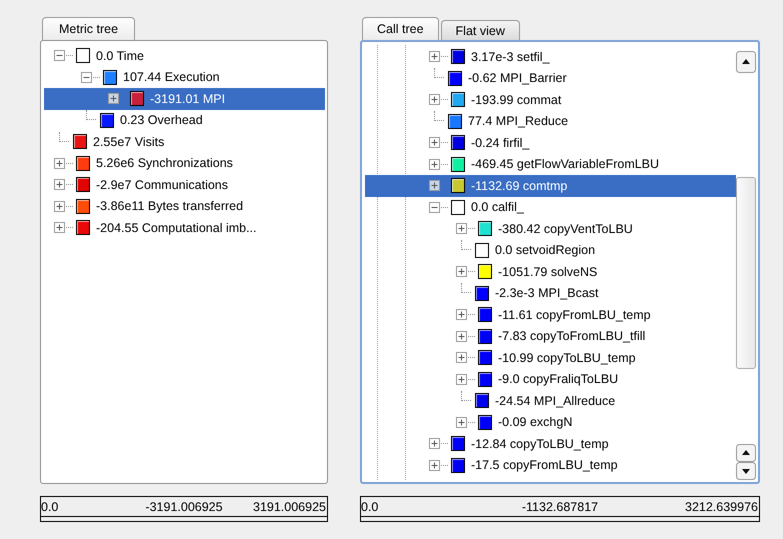 The height and width of the screenshot is (539, 783). What do you see at coordinates (170, 206) in the screenshot?
I see `tree-item-label: -3.86e11 Bytes transferred` at bounding box center [170, 206].